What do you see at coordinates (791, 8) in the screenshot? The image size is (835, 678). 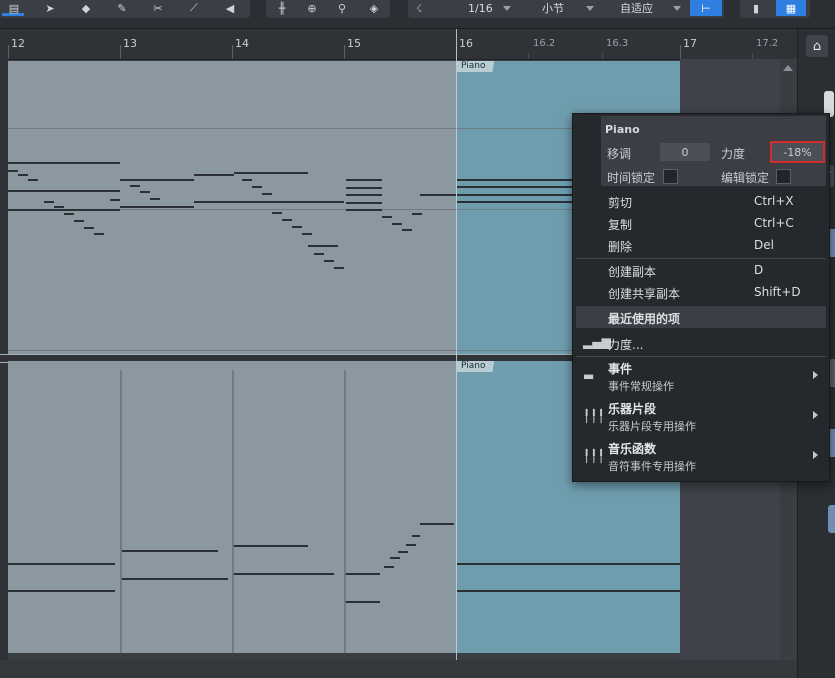 I see `inspector-toggle-button: ▦` at bounding box center [791, 8].